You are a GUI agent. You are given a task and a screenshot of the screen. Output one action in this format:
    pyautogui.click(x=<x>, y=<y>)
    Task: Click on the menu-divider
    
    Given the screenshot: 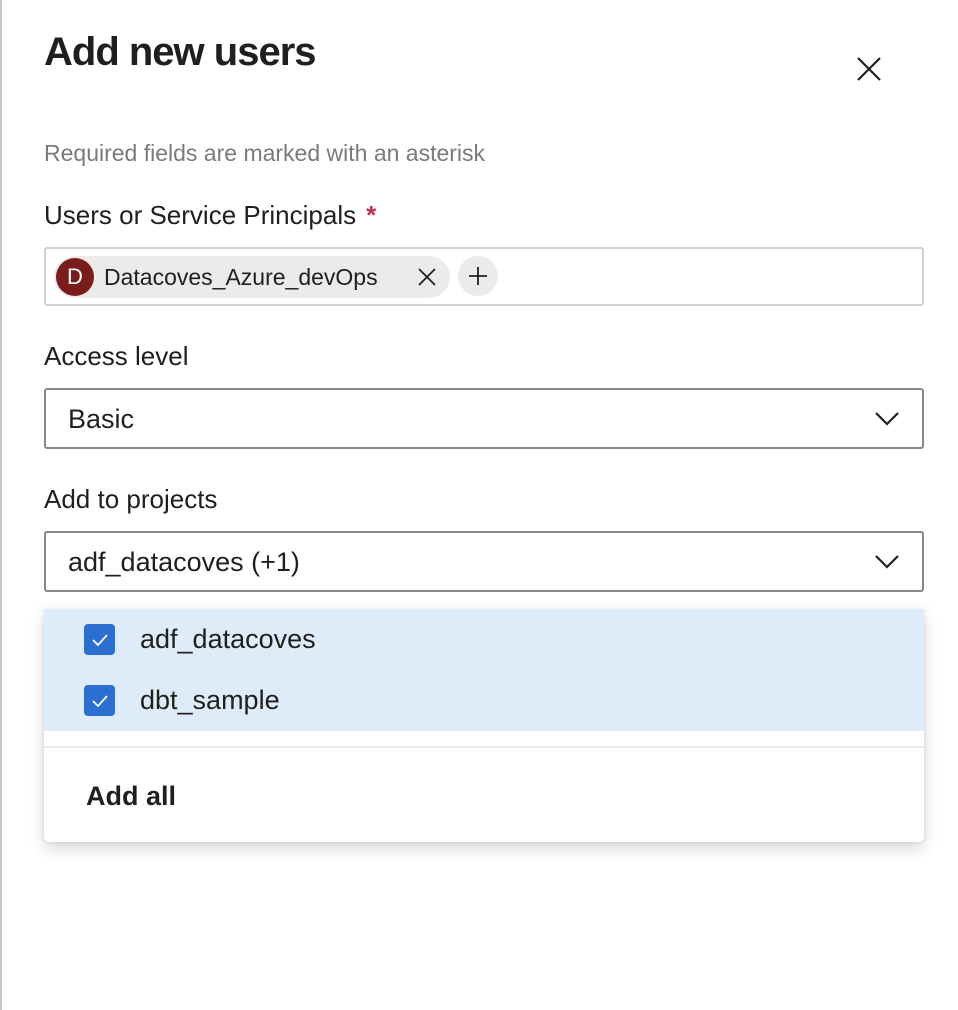 What is the action you would take?
    pyautogui.click(x=484, y=747)
    